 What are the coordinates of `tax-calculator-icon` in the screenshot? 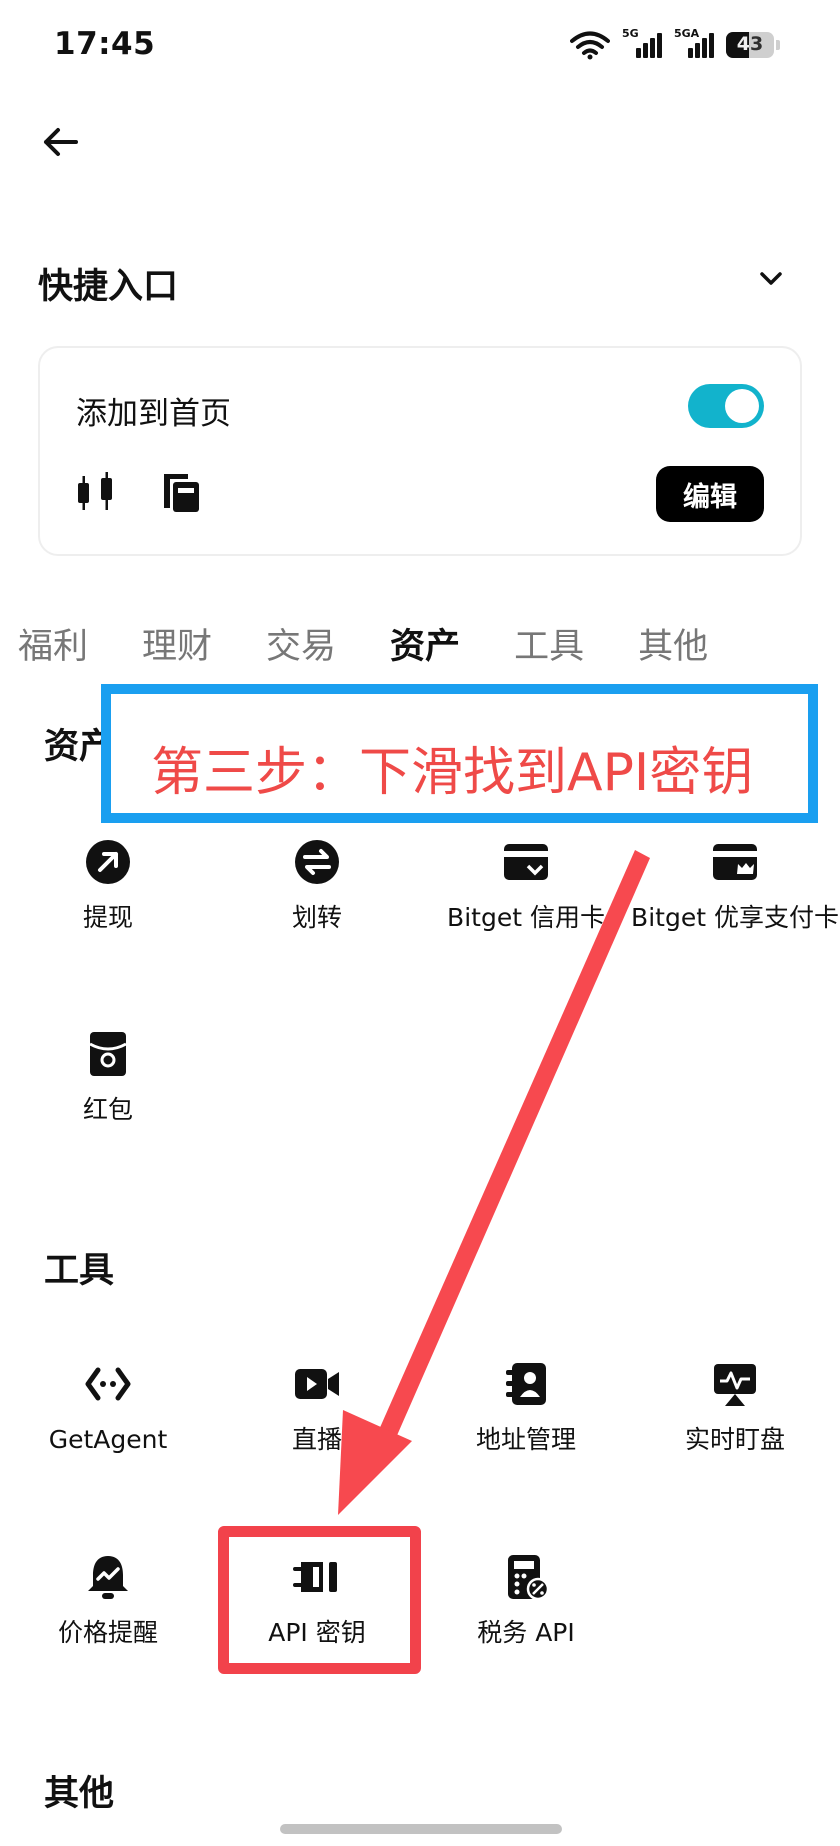 It's located at (529, 1578).